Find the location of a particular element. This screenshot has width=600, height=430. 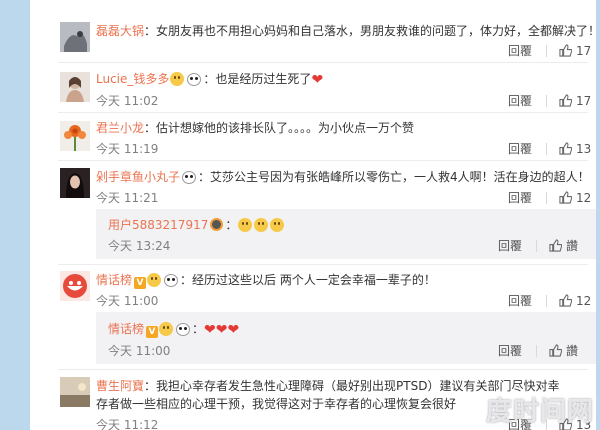

comment-text: 艾莎公主号因为有张皓峰所以零伤亡，一人救4人啊！活在身边的超人！ is located at coordinates (400, 177).